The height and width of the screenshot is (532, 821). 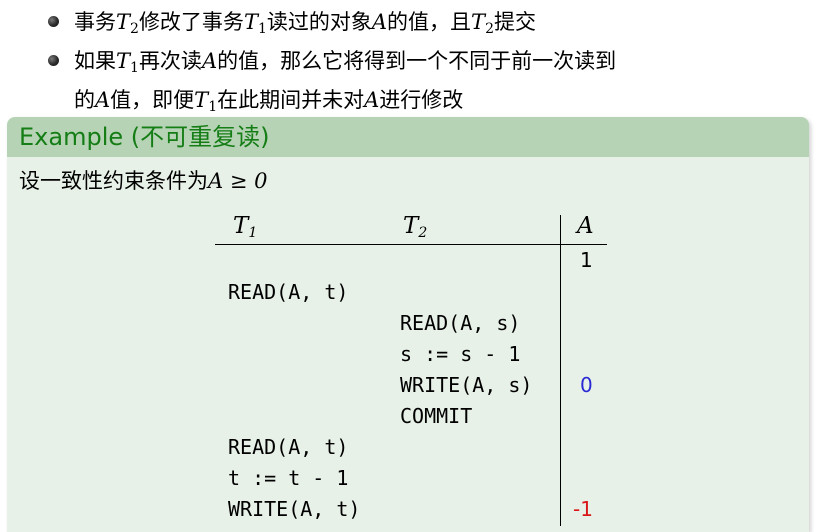 What do you see at coordinates (436, 416) in the screenshot?
I see `table-cell-t2: COMMIT` at bounding box center [436, 416].